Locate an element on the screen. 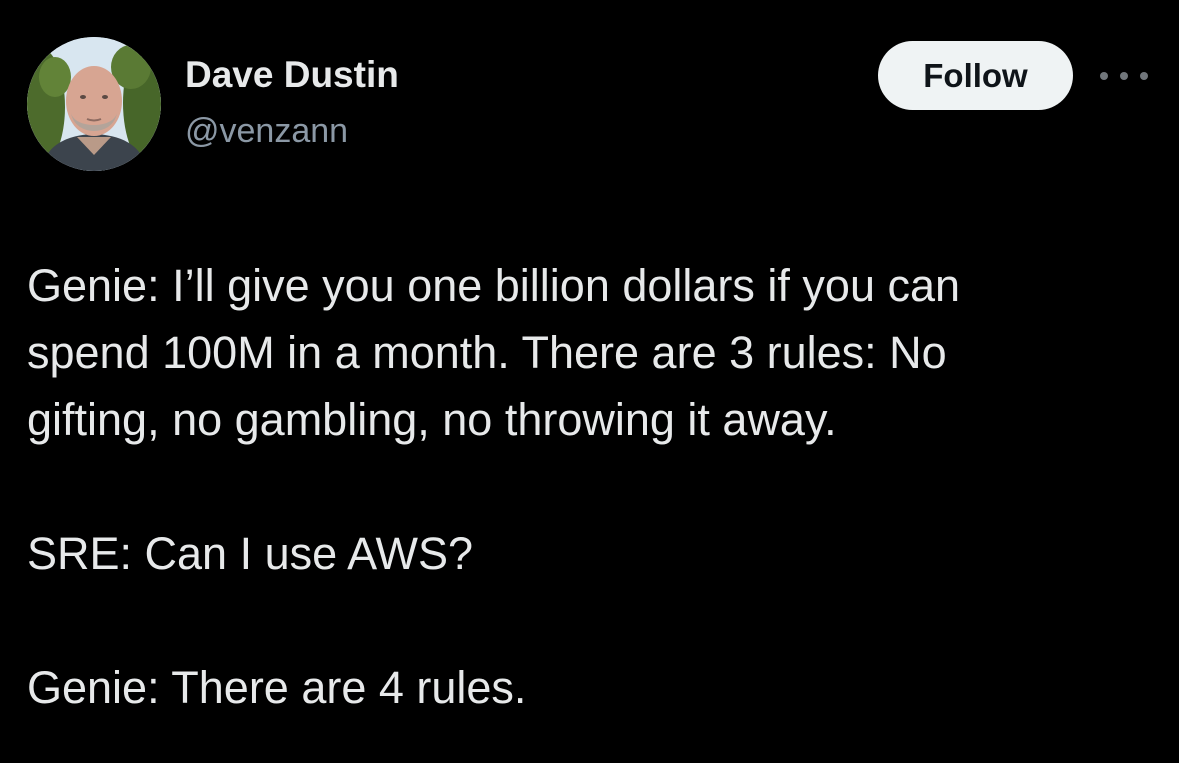 This screenshot has width=1179, height=763. more-horizontal-icon is located at coordinates (1124, 76).